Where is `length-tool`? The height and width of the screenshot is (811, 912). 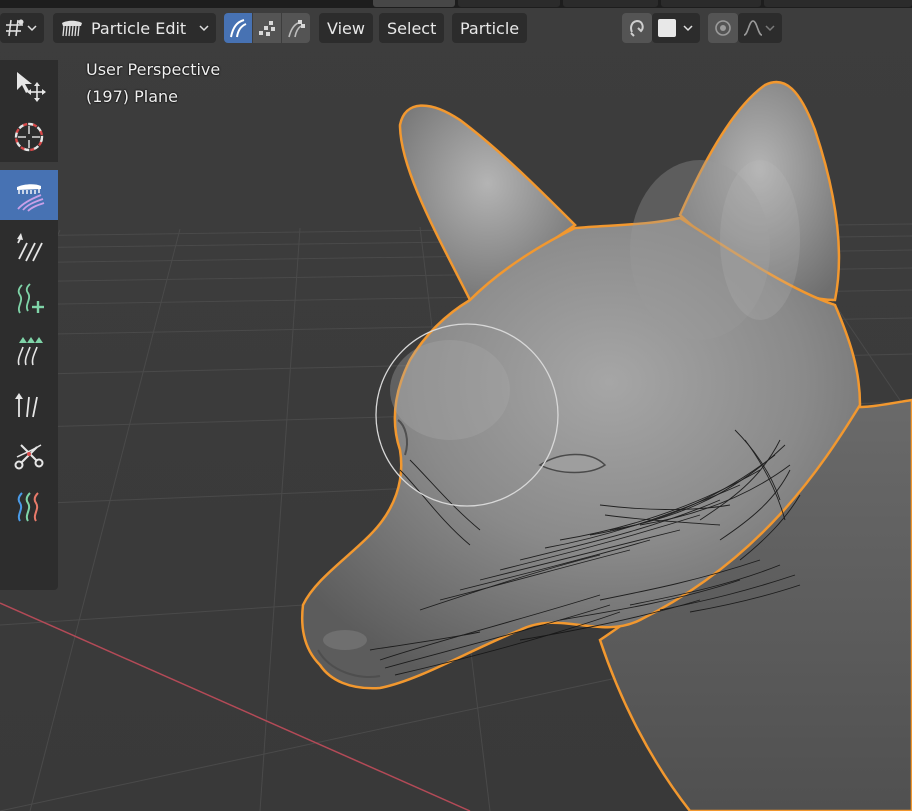
length-tool is located at coordinates (29, 351).